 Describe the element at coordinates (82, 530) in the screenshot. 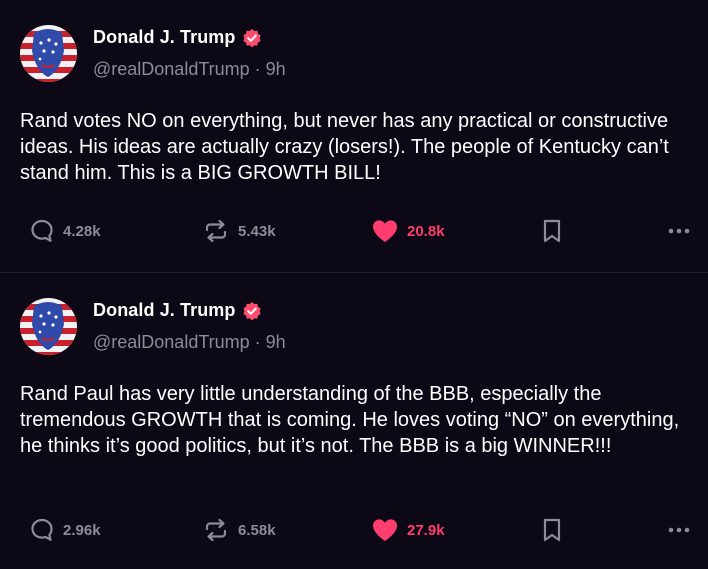

I see `reply-count: 2.96k` at that location.